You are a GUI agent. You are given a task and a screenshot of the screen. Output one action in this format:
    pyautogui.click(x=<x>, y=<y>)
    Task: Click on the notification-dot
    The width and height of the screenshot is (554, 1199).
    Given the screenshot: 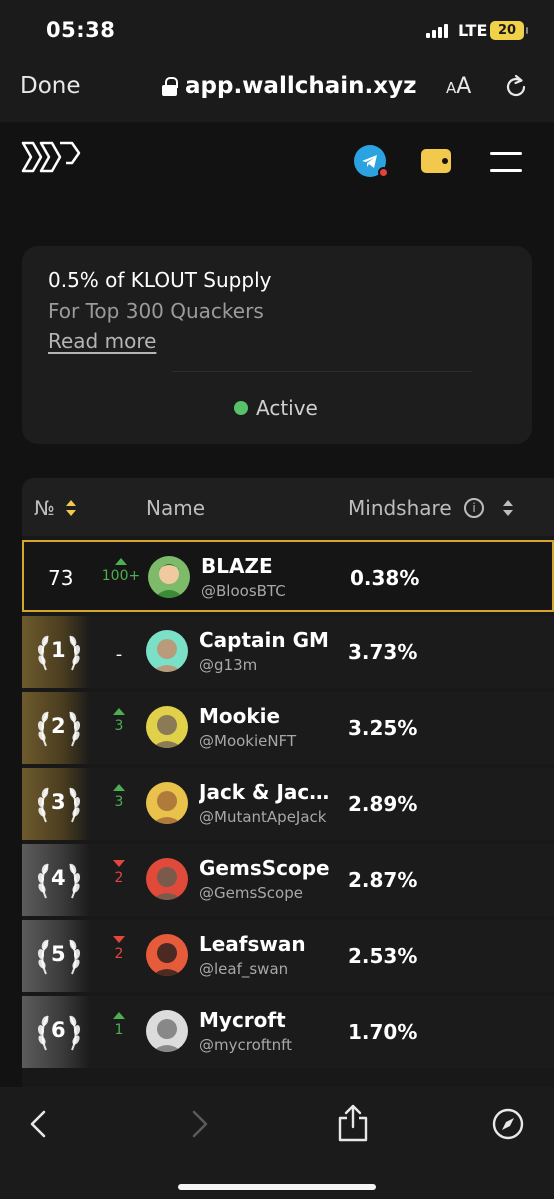 What is the action you would take?
    pyautogui.click(x=383, y=172)
    